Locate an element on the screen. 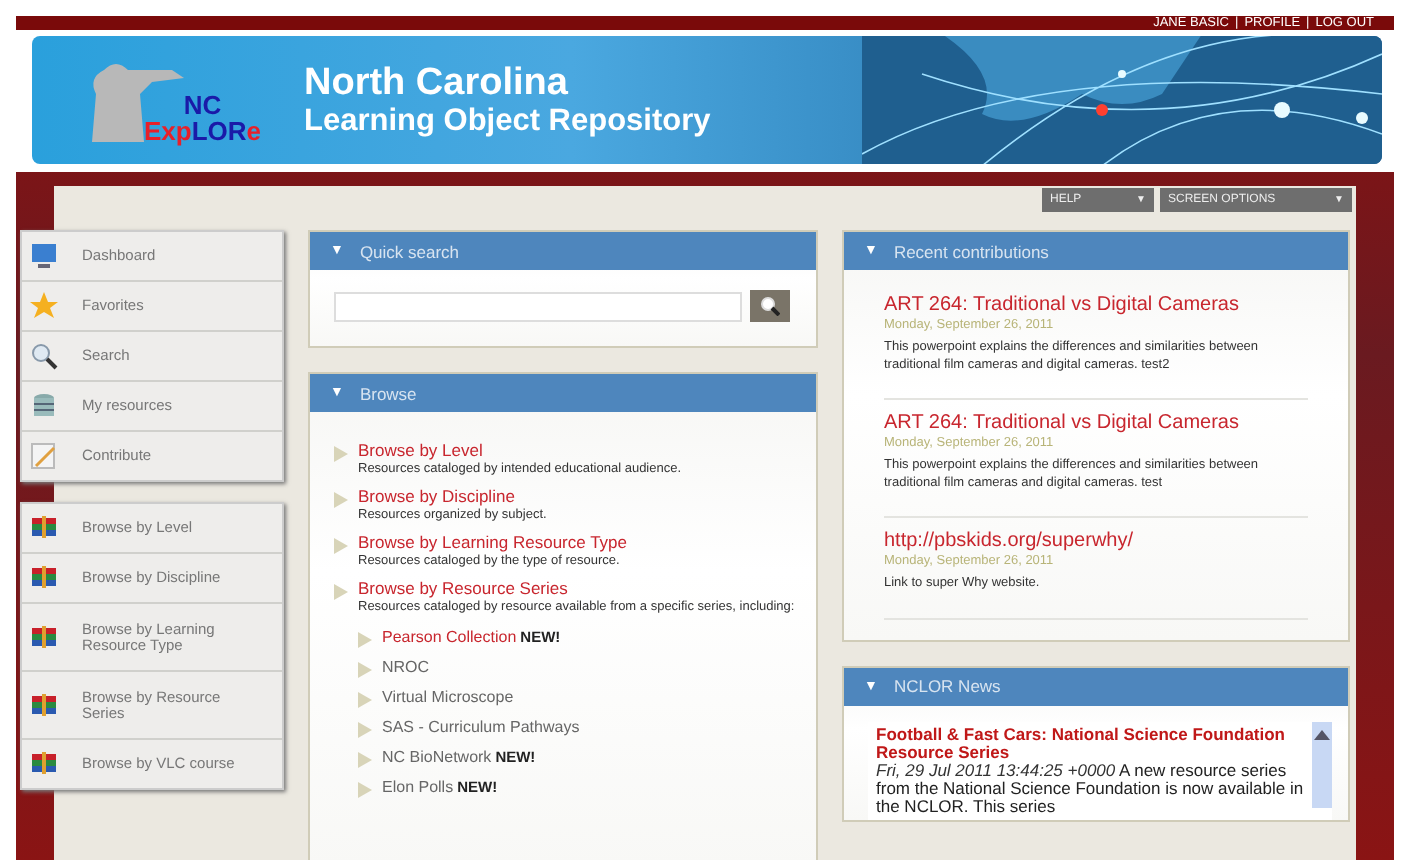  browse-link: Browse by Learning Resource Type is located at coordinates (493, 543).